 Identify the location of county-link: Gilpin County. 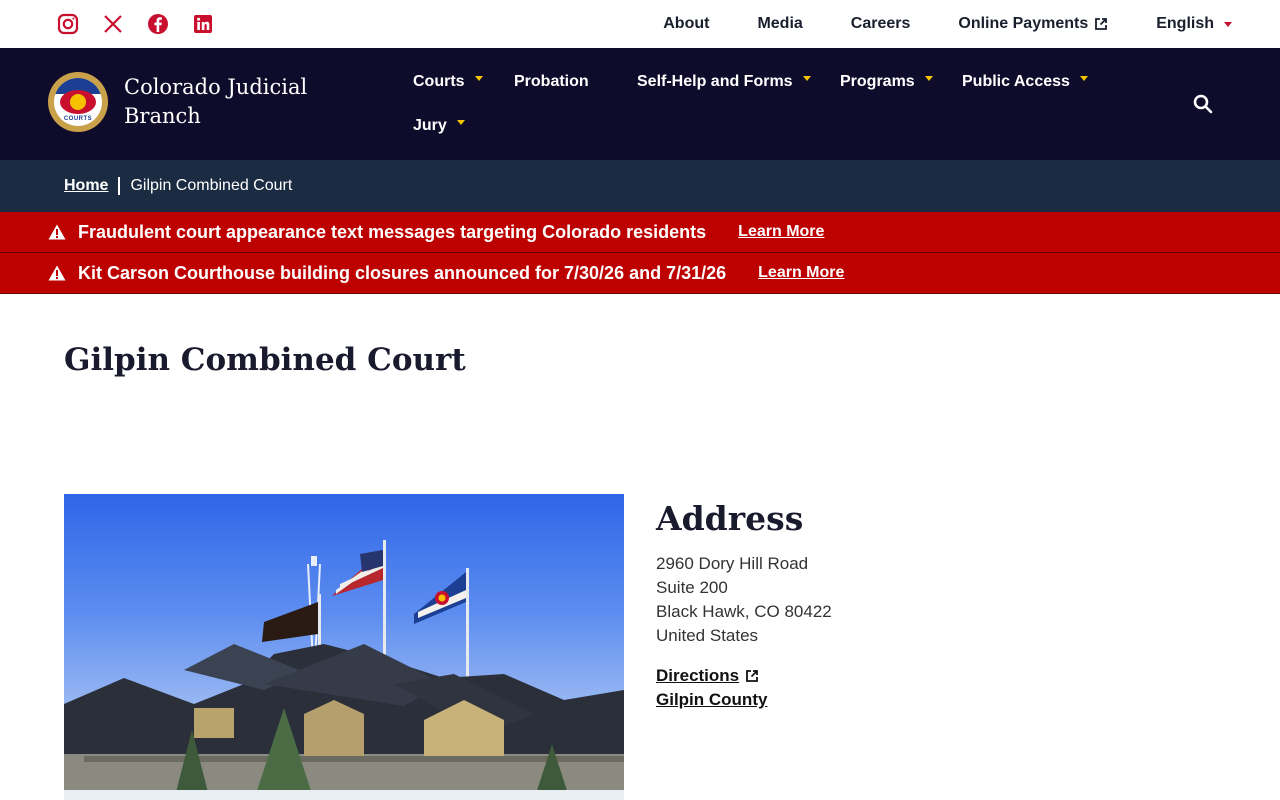
(856, 700).